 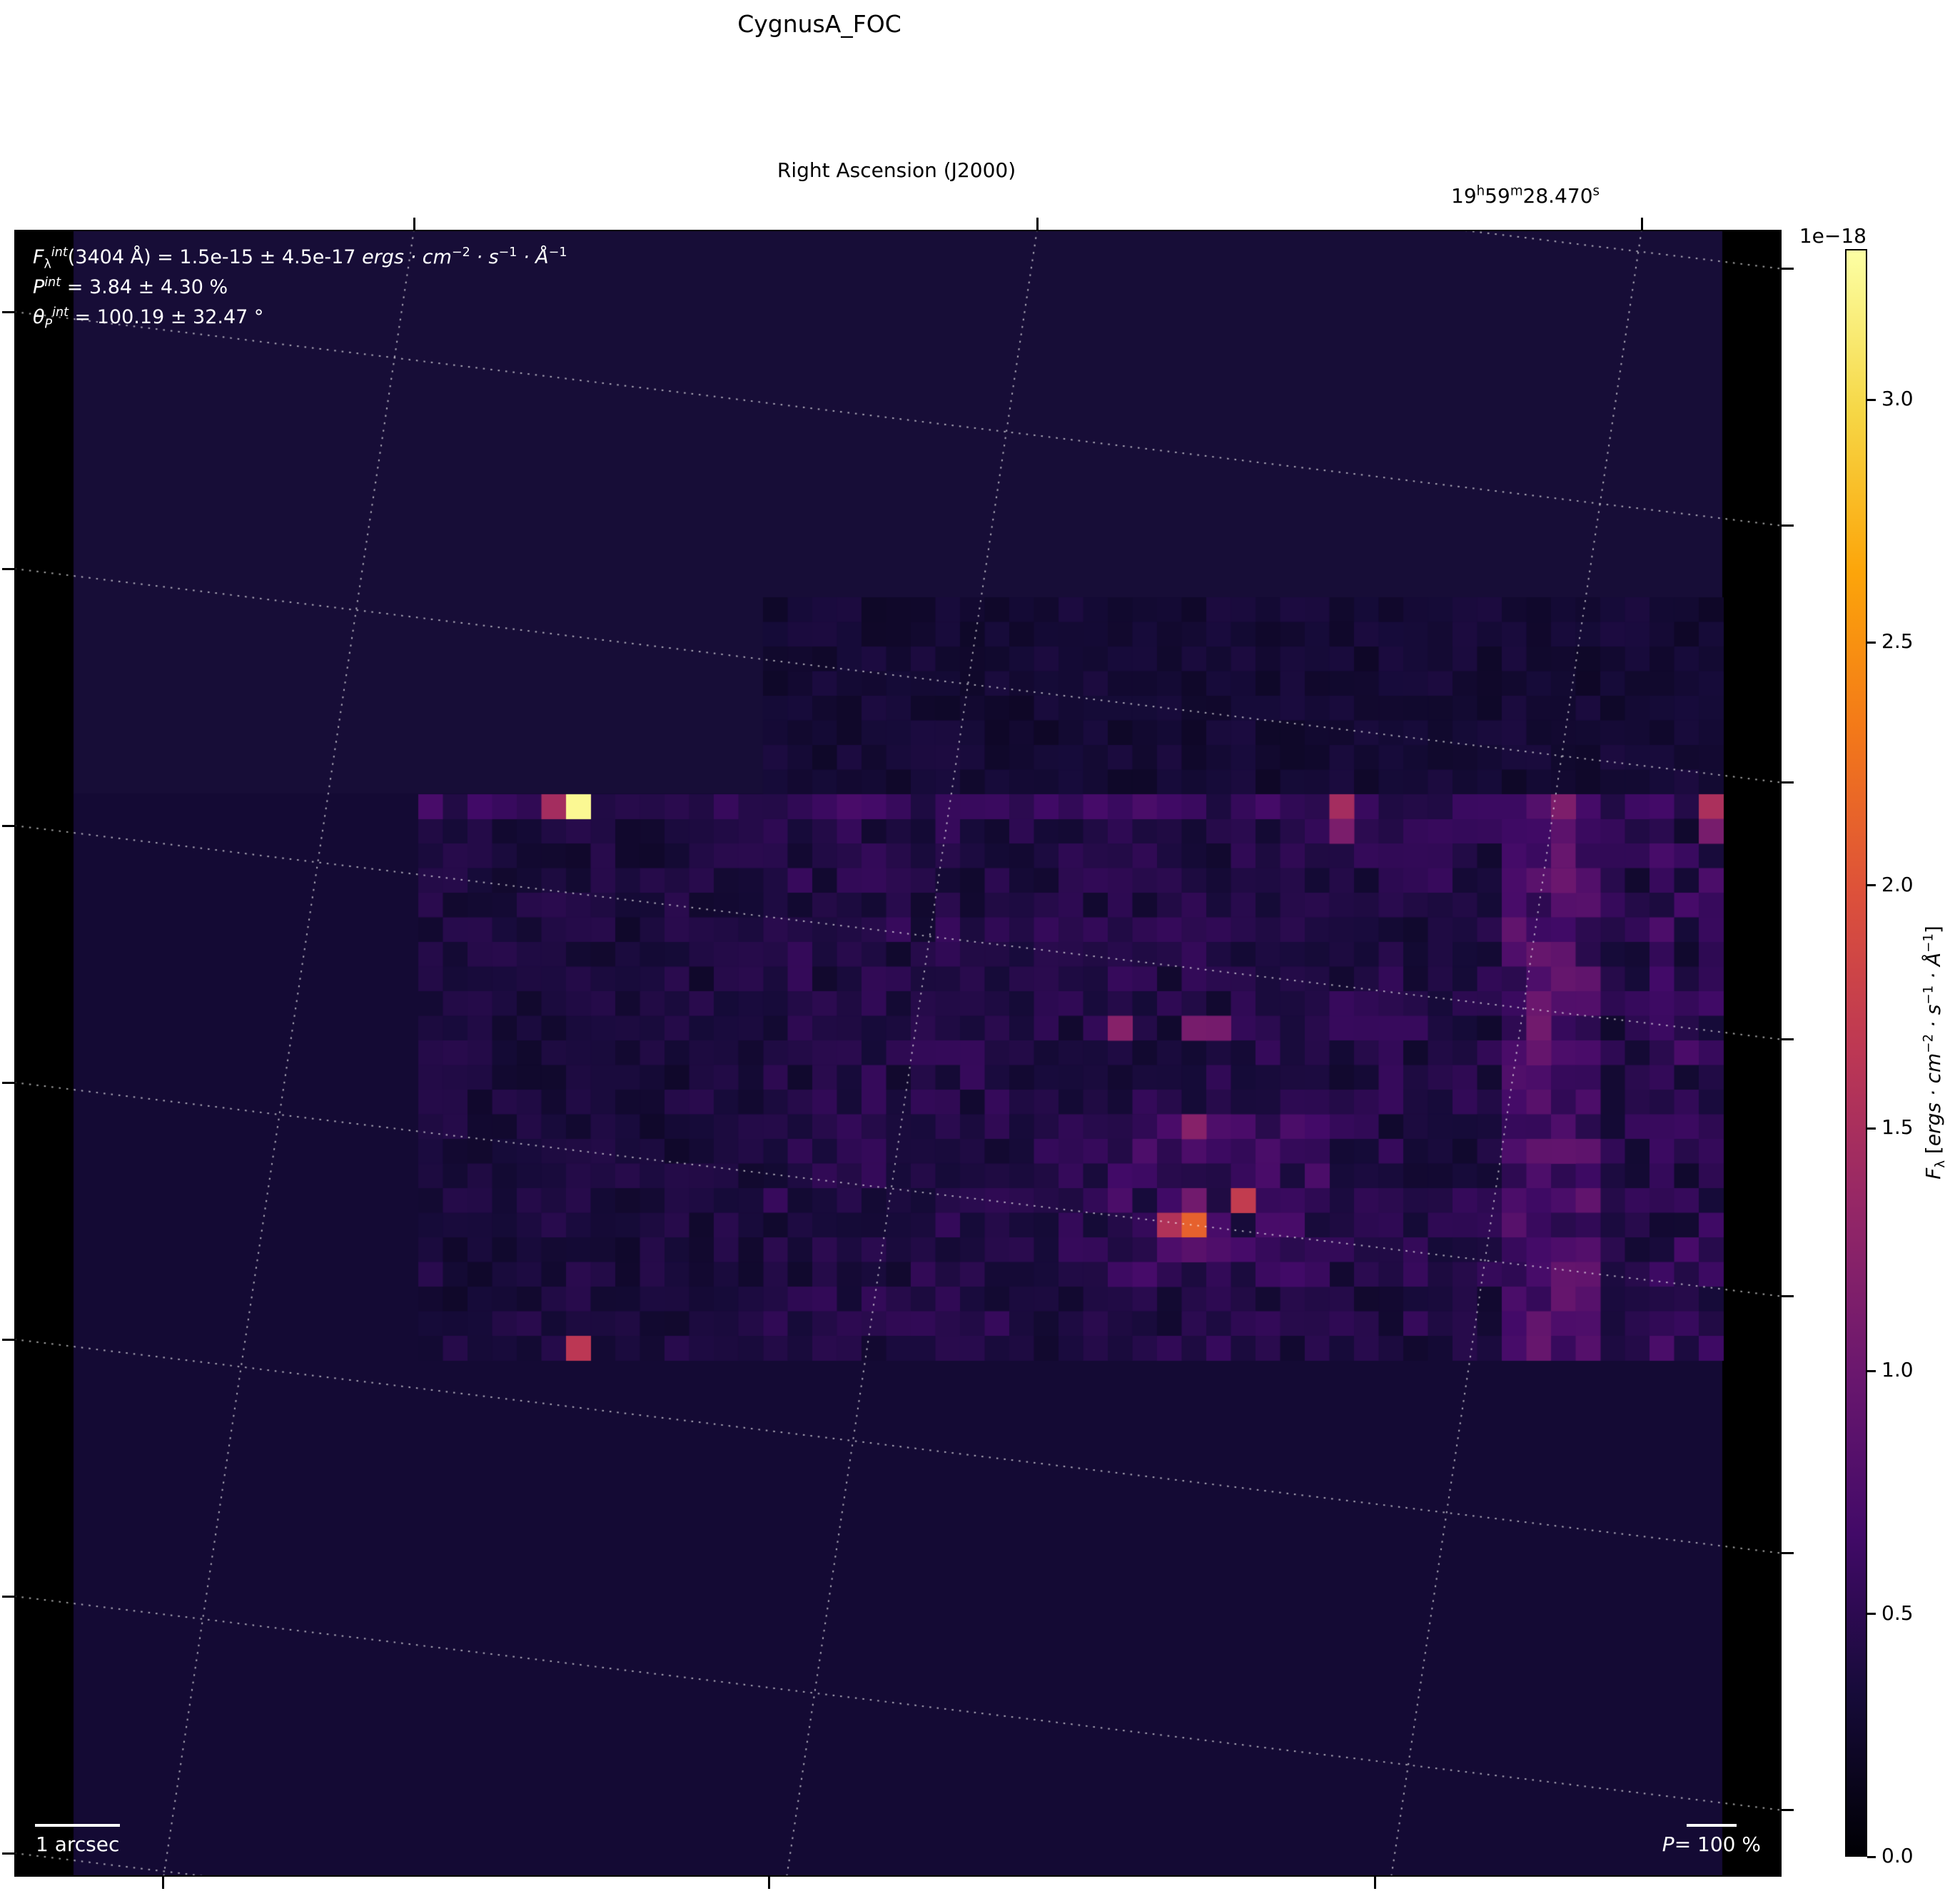 What do you see at coordinates (1898, 884) in the screenshot?
I see `colorbar-tick-label: 2.0` at bounding box center [1898, 884].